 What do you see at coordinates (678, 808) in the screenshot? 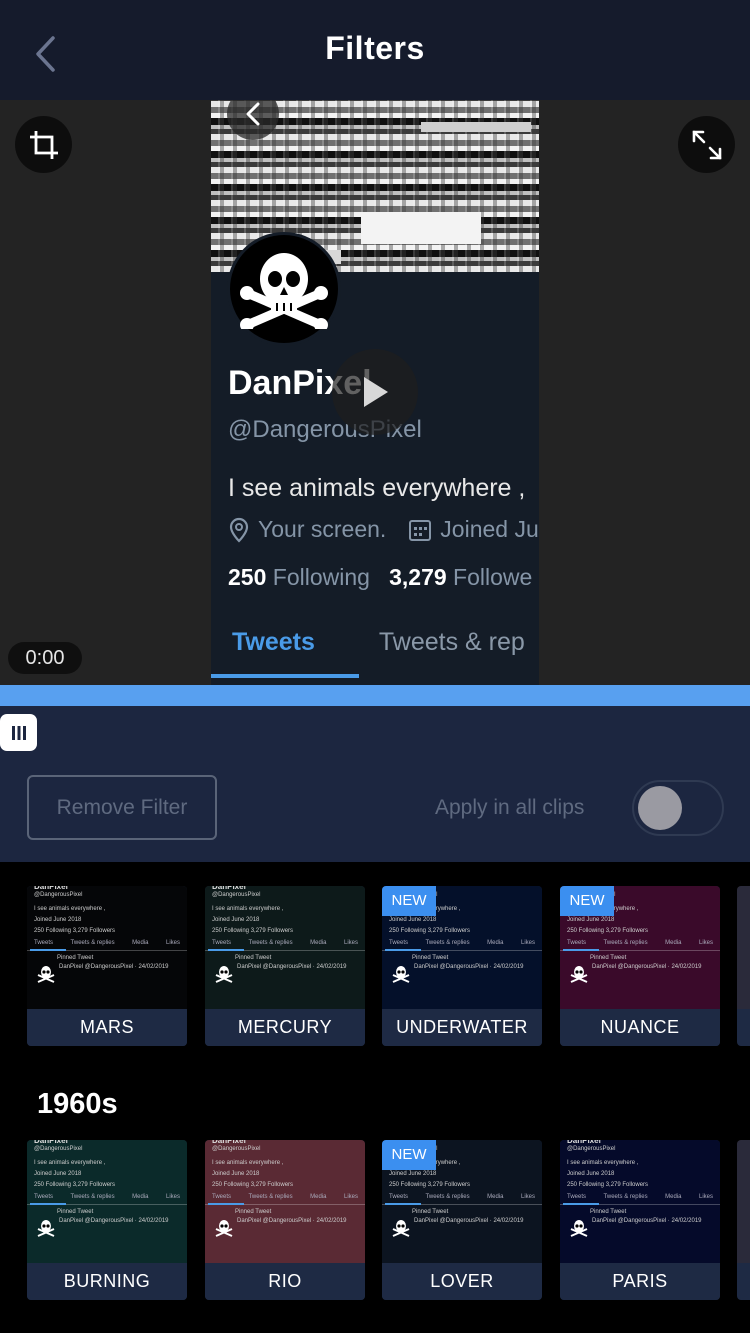
I see `apply-all-toggle` at bounding box center [678, 808].